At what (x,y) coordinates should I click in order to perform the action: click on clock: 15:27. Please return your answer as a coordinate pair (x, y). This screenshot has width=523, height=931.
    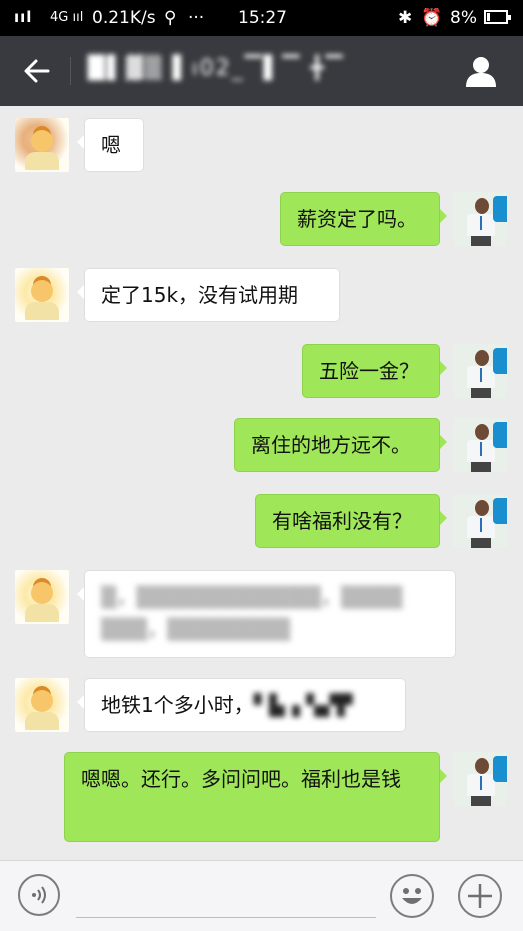
    Looking at the image, I should click on (262, 18).